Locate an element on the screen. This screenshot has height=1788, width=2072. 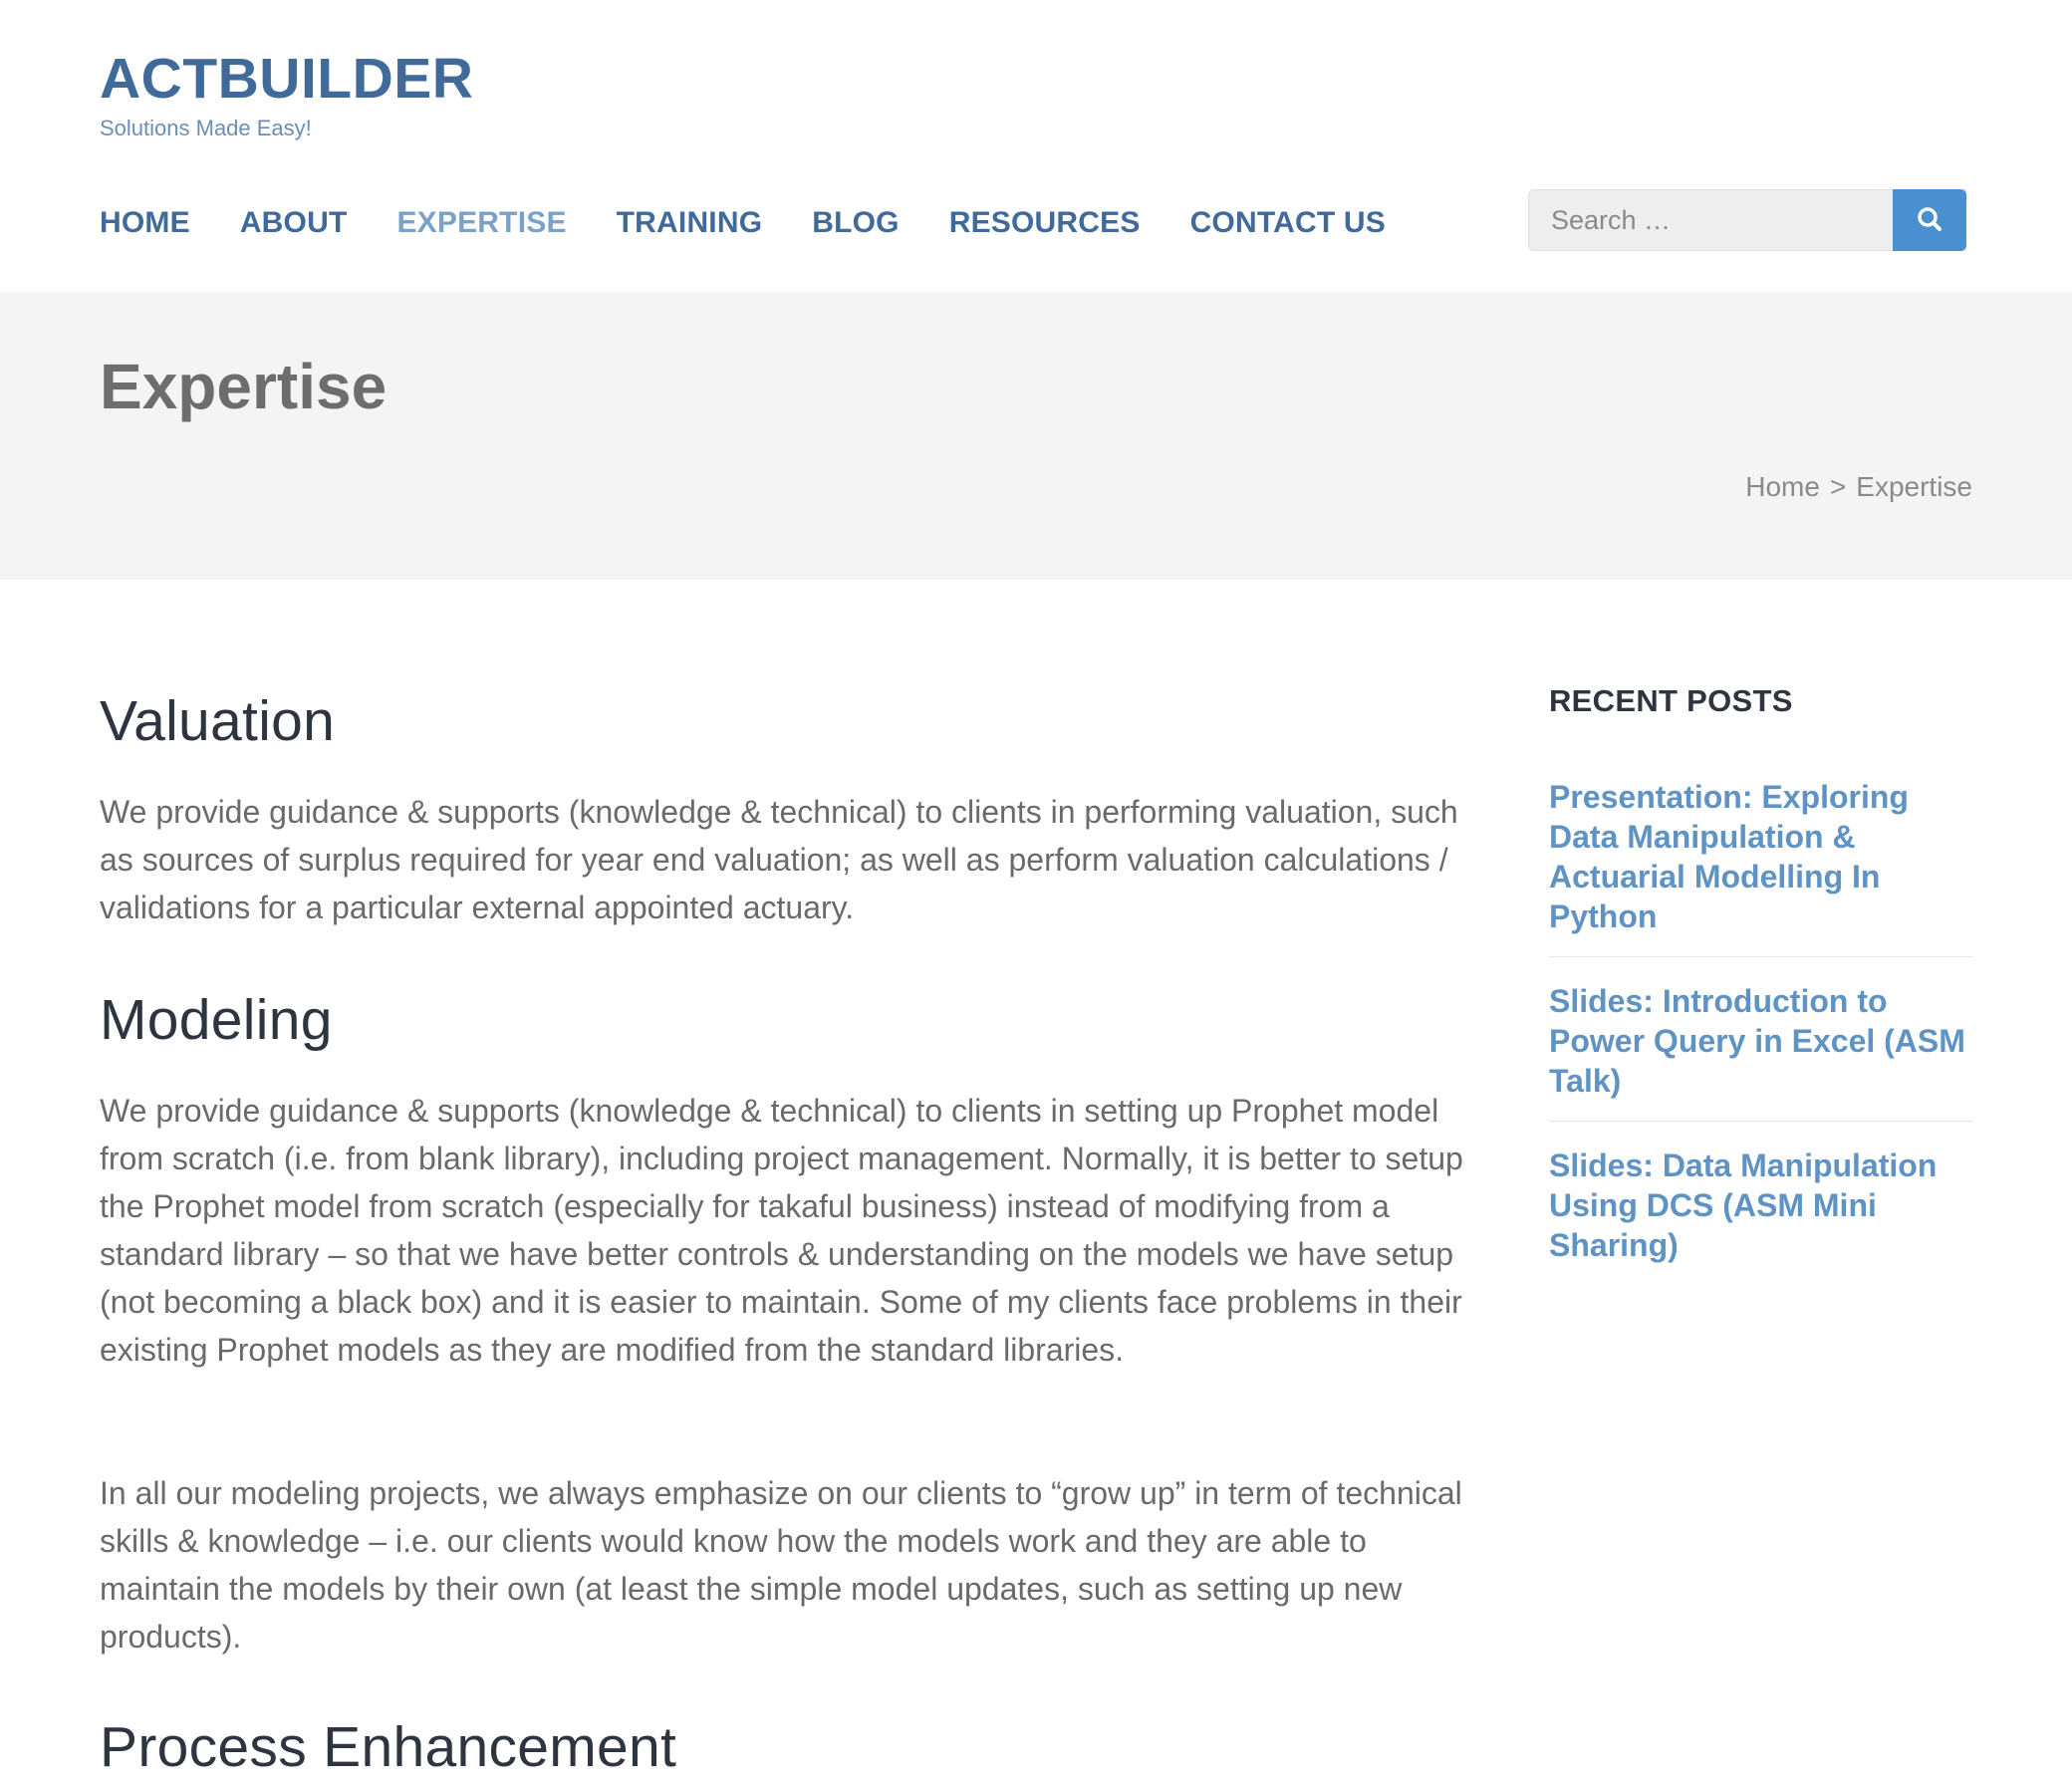
nav-item-expertise: EXPERTISE is located at coordinates (481, 223).